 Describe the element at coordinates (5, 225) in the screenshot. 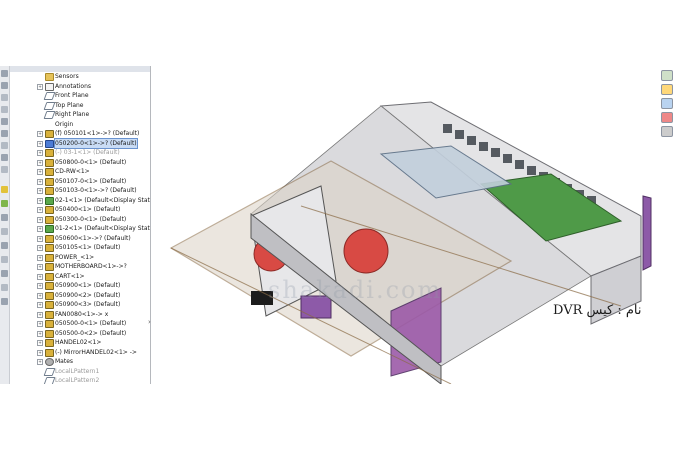

I see `left-command-strip` at that location.